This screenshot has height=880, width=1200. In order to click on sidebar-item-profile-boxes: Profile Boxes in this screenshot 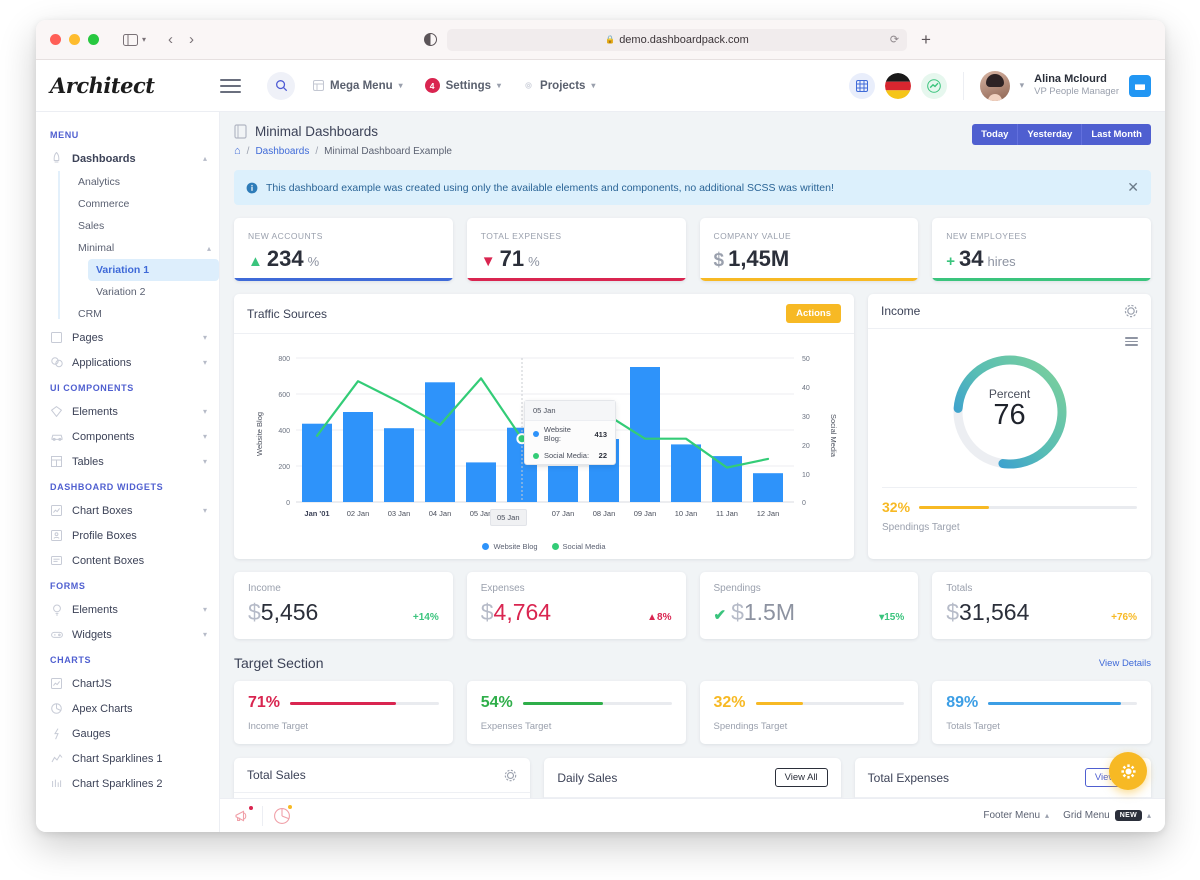, I will do `click(127, 535)`.